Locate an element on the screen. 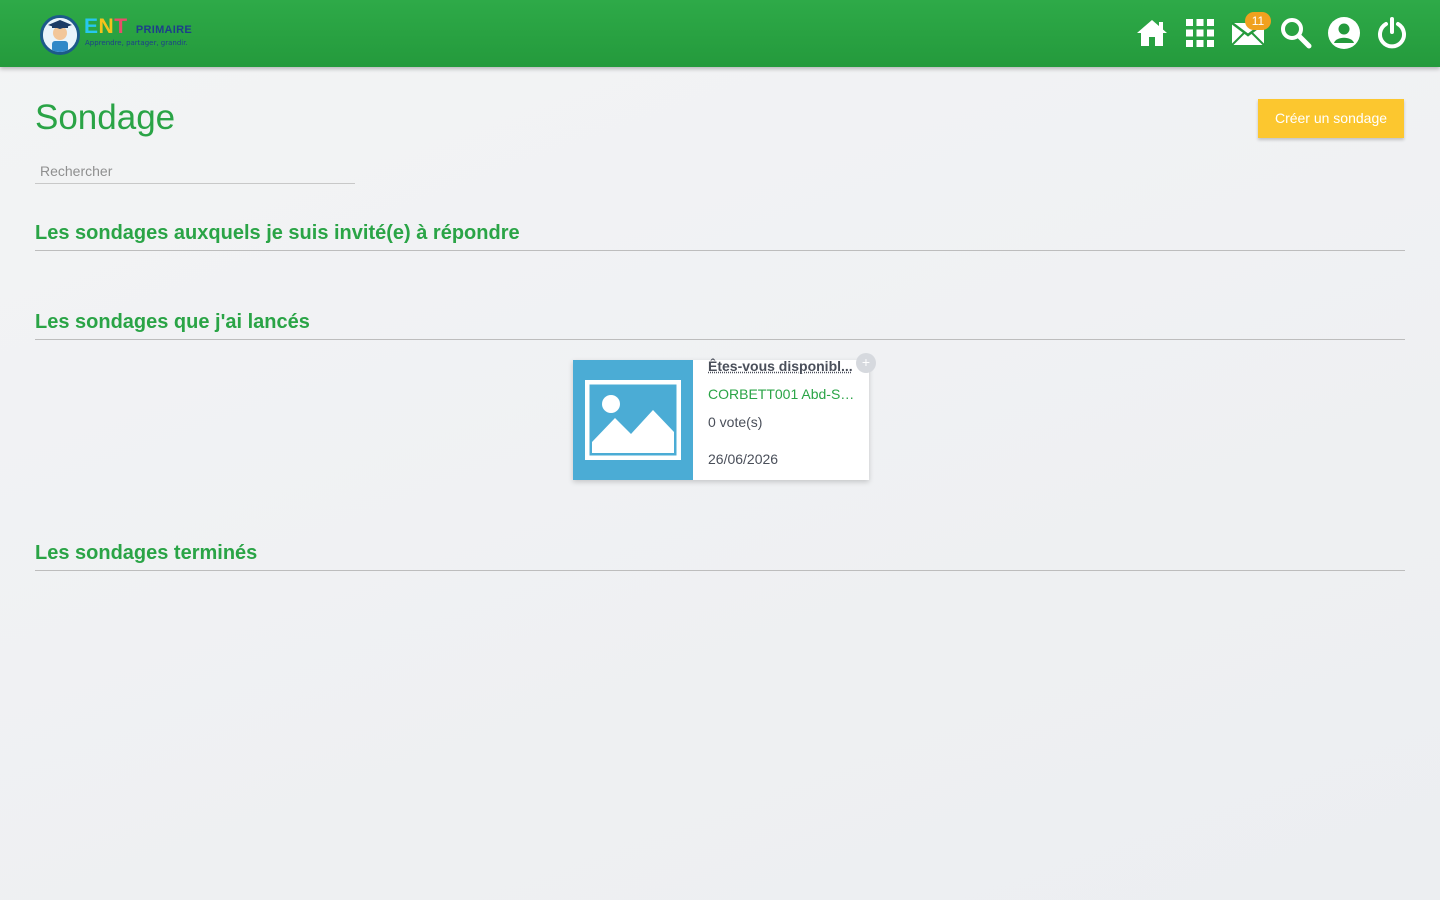  plus-icon: + is located at coordinates (866, 363).